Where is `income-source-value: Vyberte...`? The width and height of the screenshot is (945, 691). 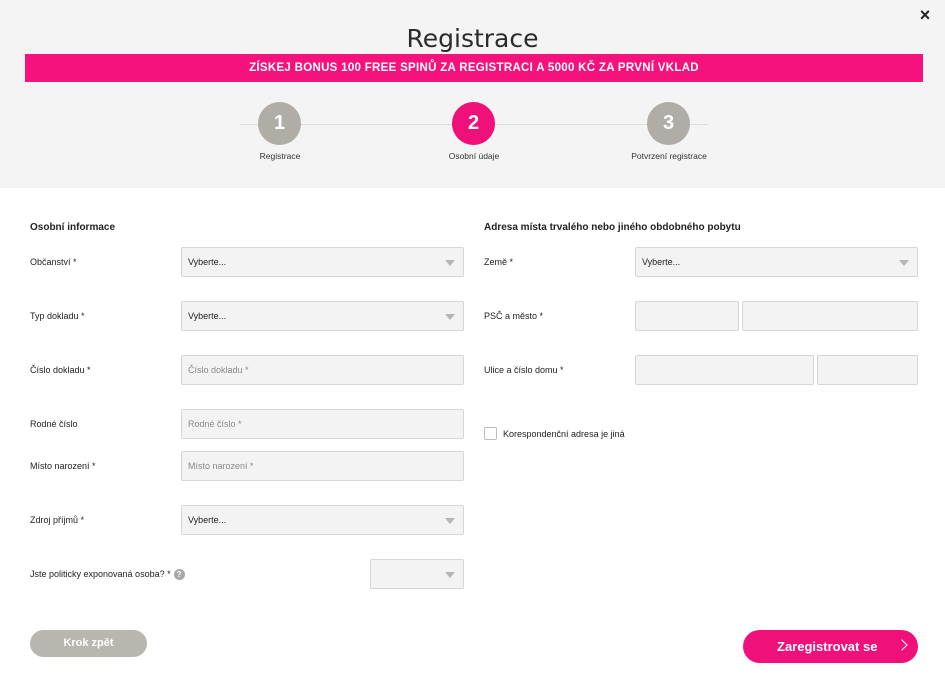
income-source-value: Vyberte... is located at coordinates (207, 520).